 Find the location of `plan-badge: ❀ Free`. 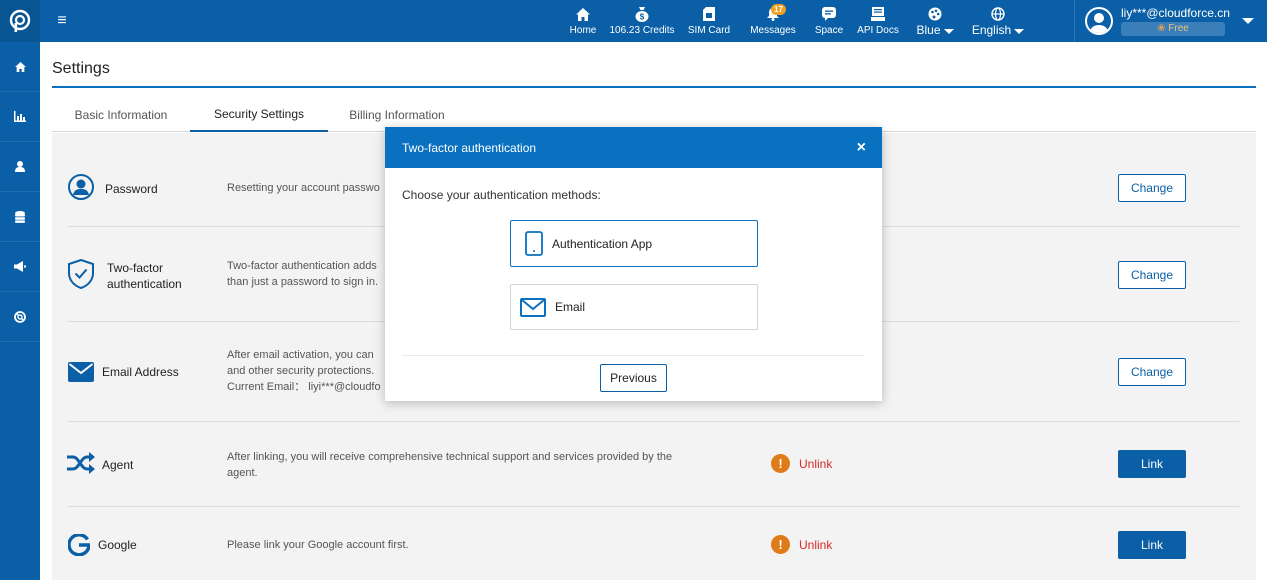

plan-badge: ❀ Free is located at coordinates (1173, 29).